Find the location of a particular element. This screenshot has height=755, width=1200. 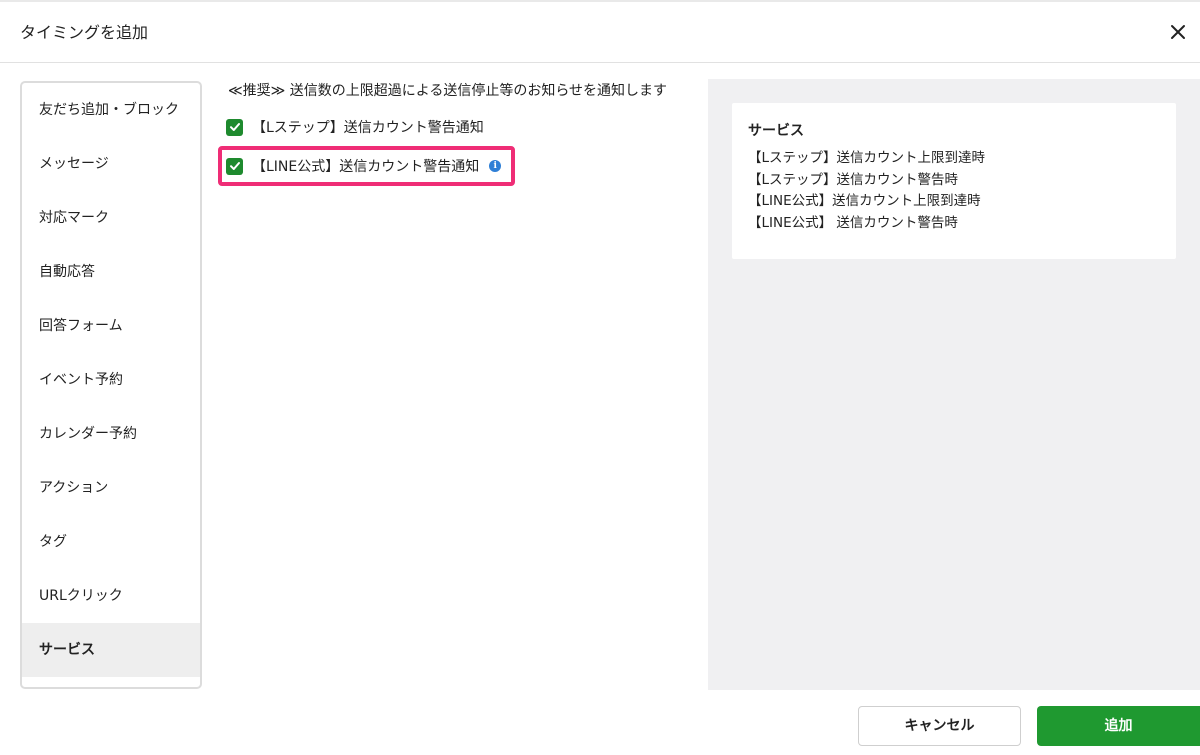

add-button: 追加 is located at coordinates (1118, 726).